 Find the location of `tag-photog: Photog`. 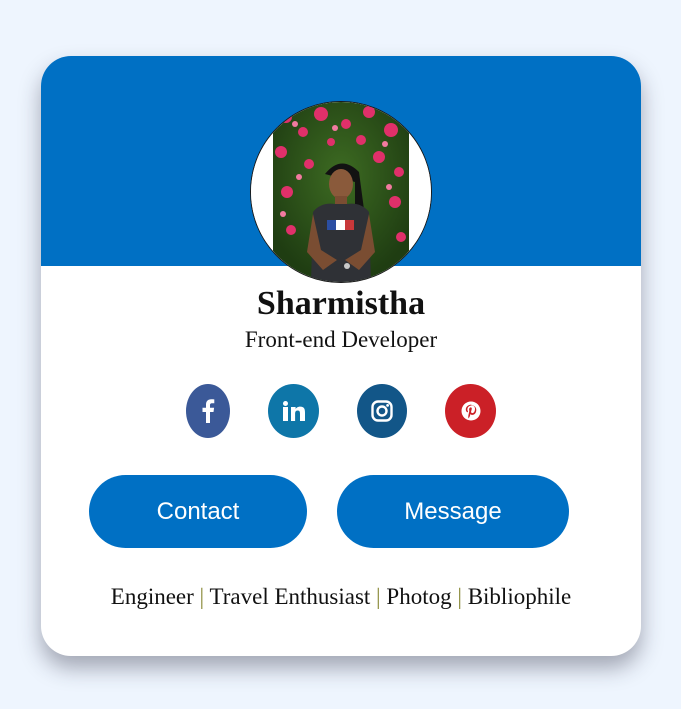

tag-photog: Photog is located at coordinates (419, 596).